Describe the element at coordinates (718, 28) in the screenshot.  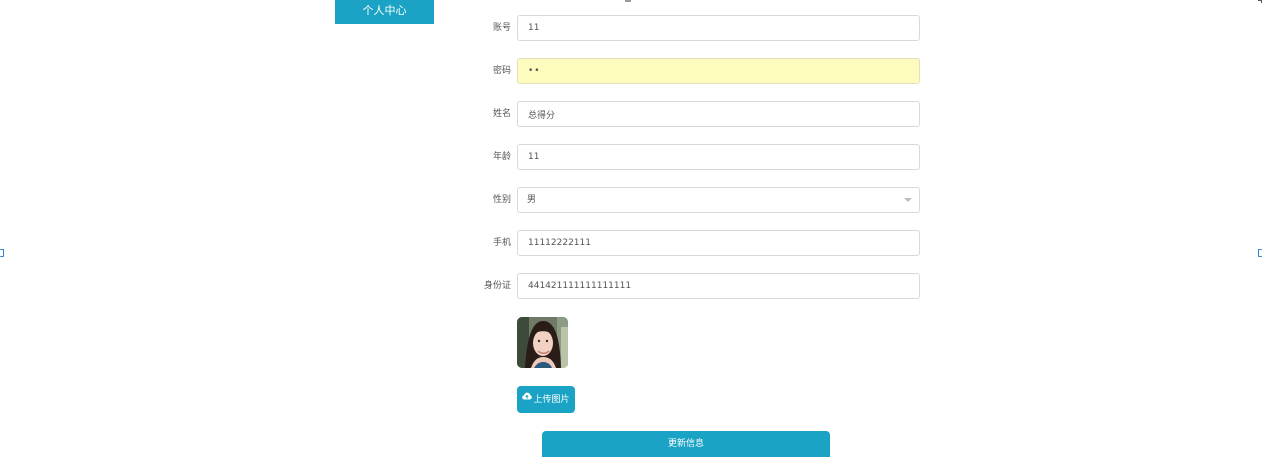
I see `account-input` at that location.